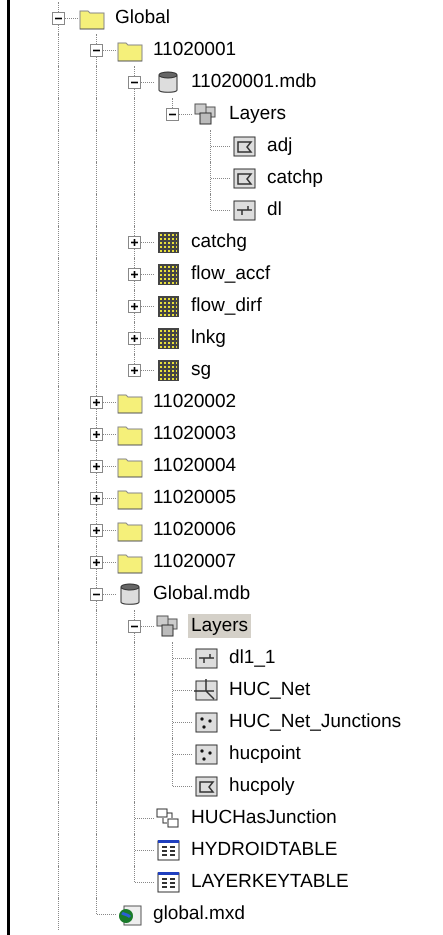 This screenshot has height=935, width=443. I want to click on tree-item-label: global.mxd, so click(199, 914).